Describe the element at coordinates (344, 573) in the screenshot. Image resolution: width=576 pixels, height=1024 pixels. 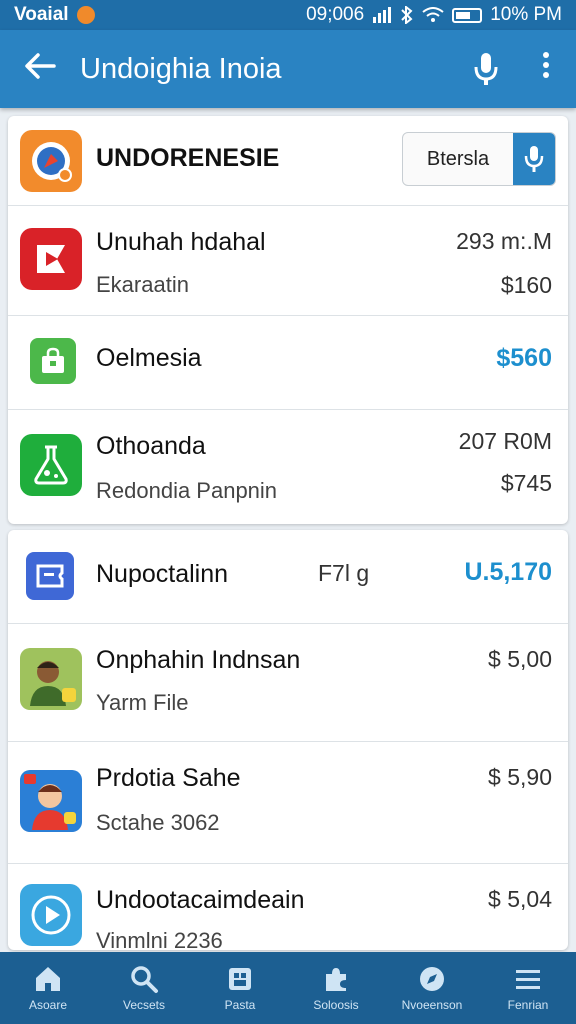
I see `item-size: F7l g` at that location.